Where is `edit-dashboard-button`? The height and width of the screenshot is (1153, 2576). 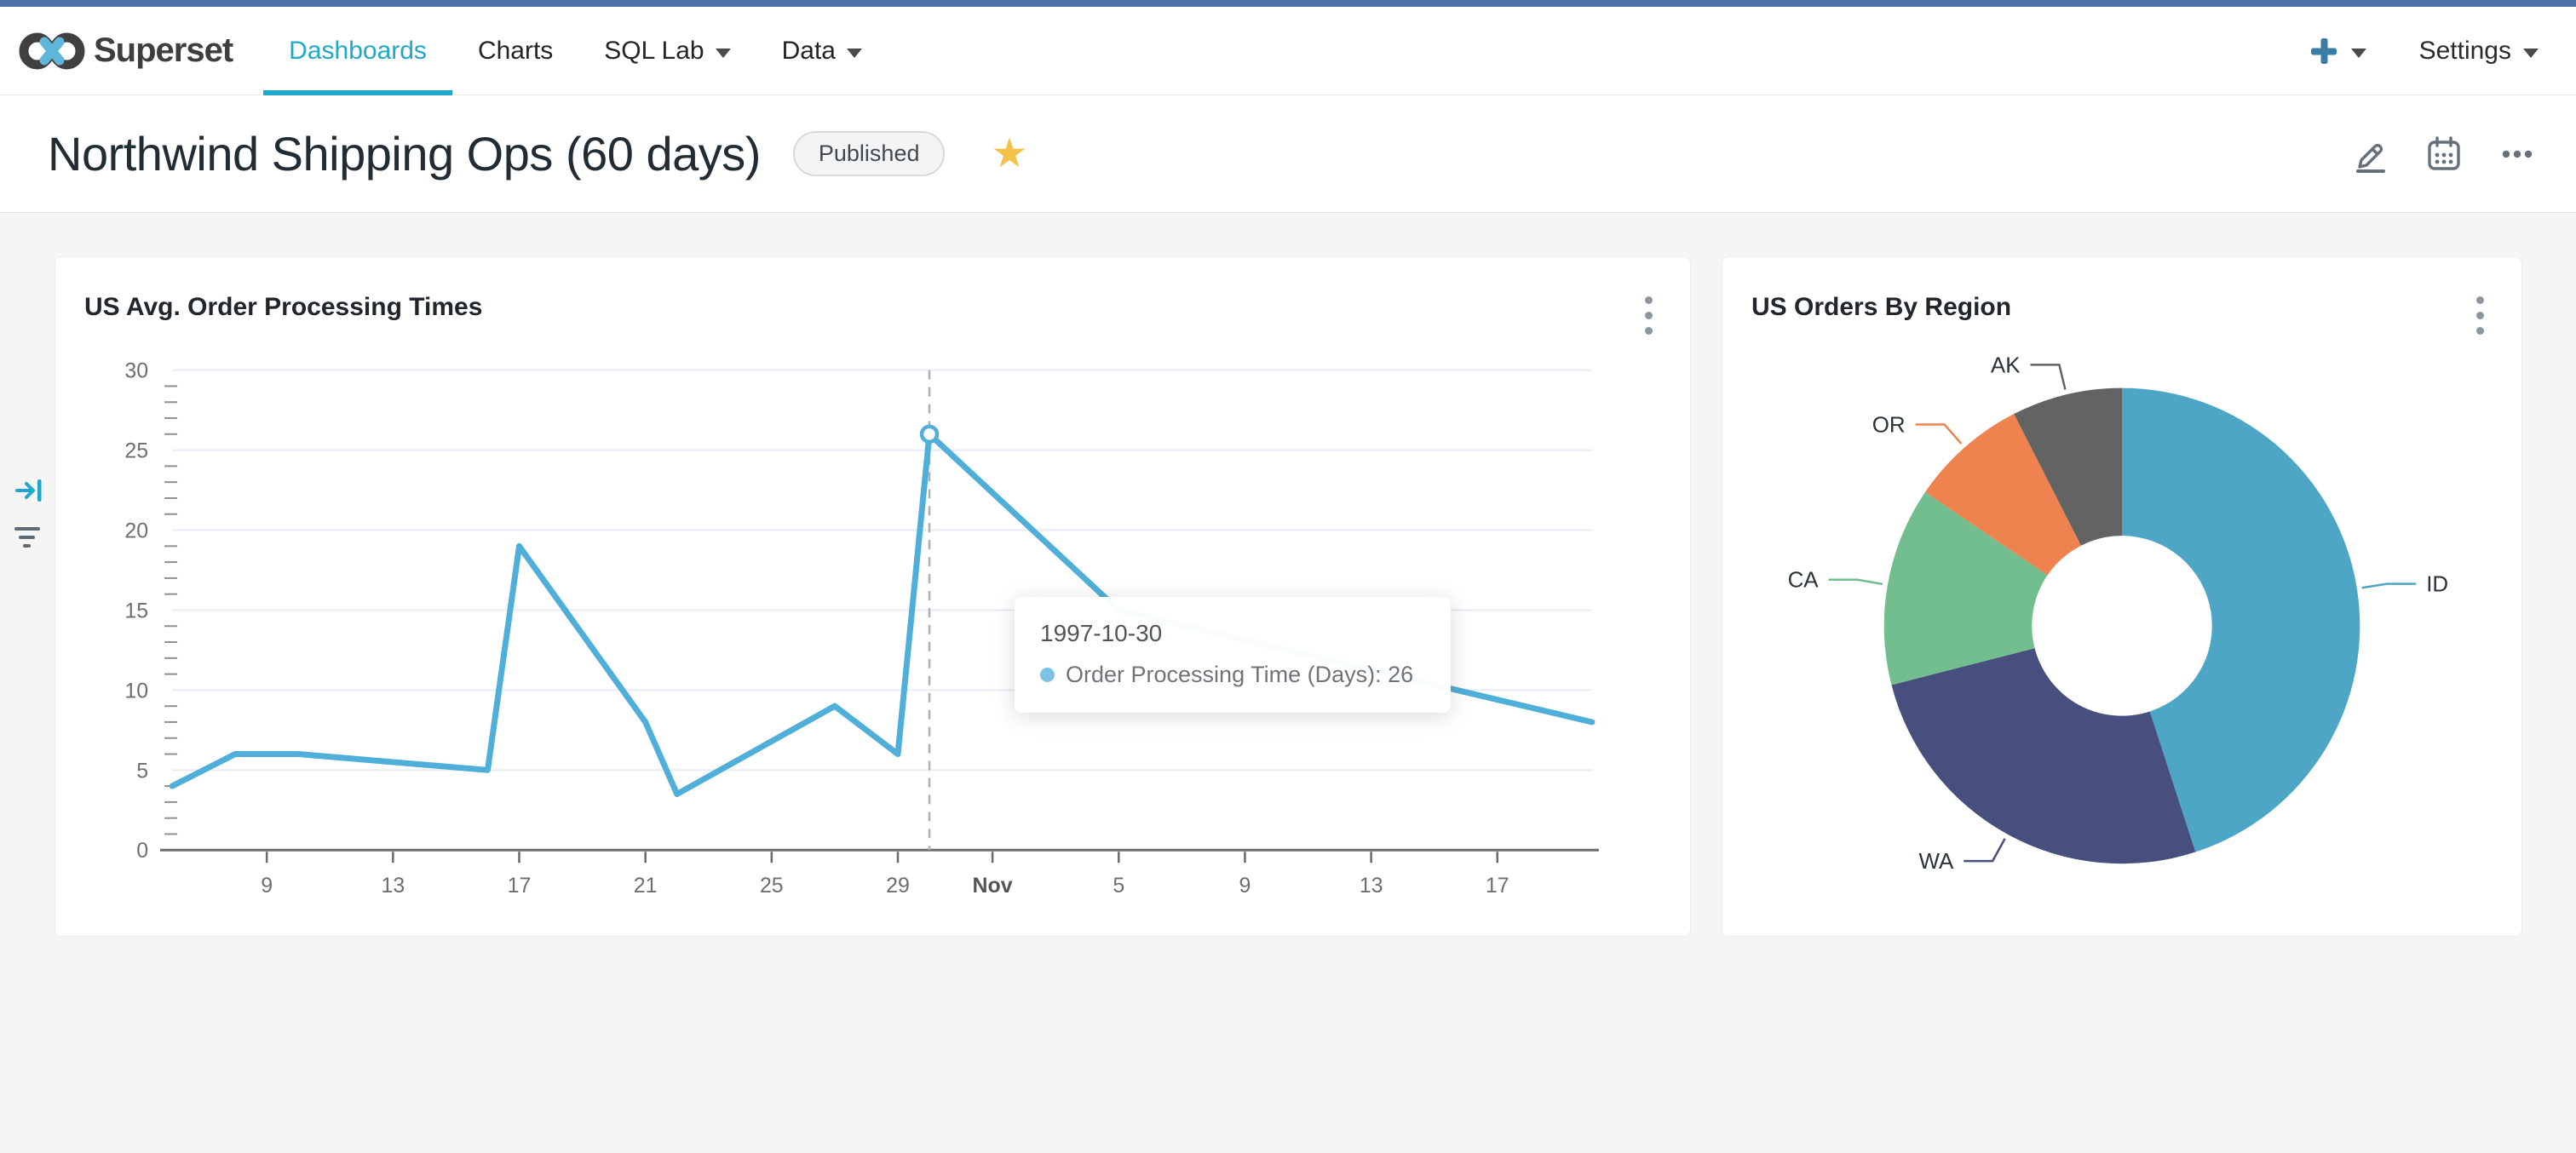
edit-dashboard-button is located at coordinates (2370, 155).